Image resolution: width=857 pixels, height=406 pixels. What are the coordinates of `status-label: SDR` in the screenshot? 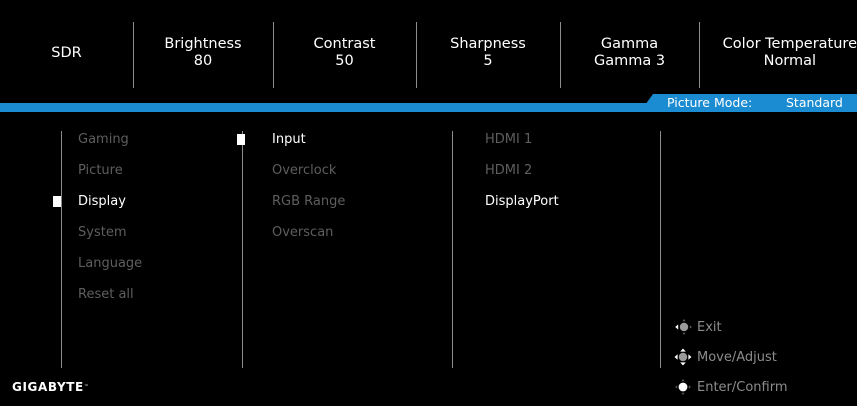 It's located at (66, 52).